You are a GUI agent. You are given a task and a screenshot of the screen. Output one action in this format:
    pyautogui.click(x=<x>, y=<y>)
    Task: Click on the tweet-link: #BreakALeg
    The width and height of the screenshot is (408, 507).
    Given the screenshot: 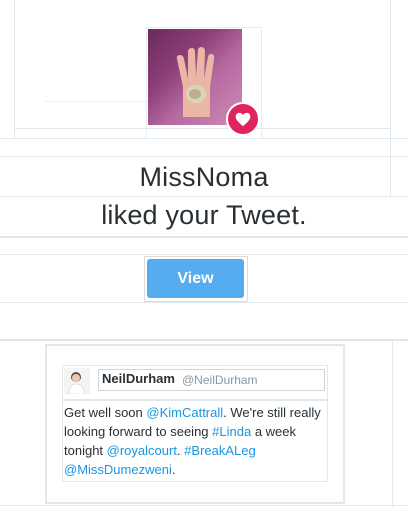 What is the action you would take?
    pyautogui.click(x=220, y=450)
    